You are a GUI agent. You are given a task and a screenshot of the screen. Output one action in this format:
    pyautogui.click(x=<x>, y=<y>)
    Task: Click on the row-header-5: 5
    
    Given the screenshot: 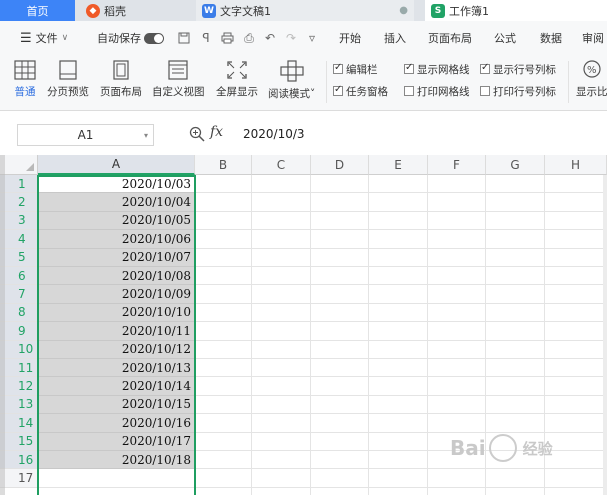 What is the action you would take?
    pyautogui.click(x=19, y=257)
    